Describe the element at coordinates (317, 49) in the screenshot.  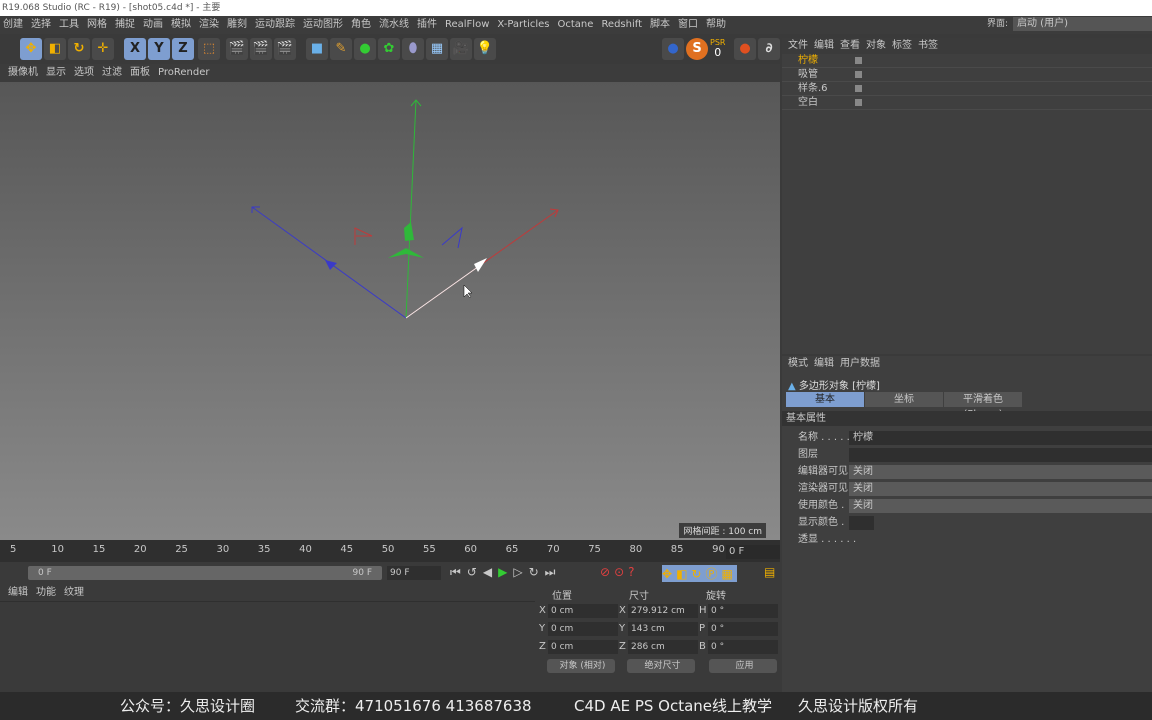
I see `cube-icon: ■` at that location.